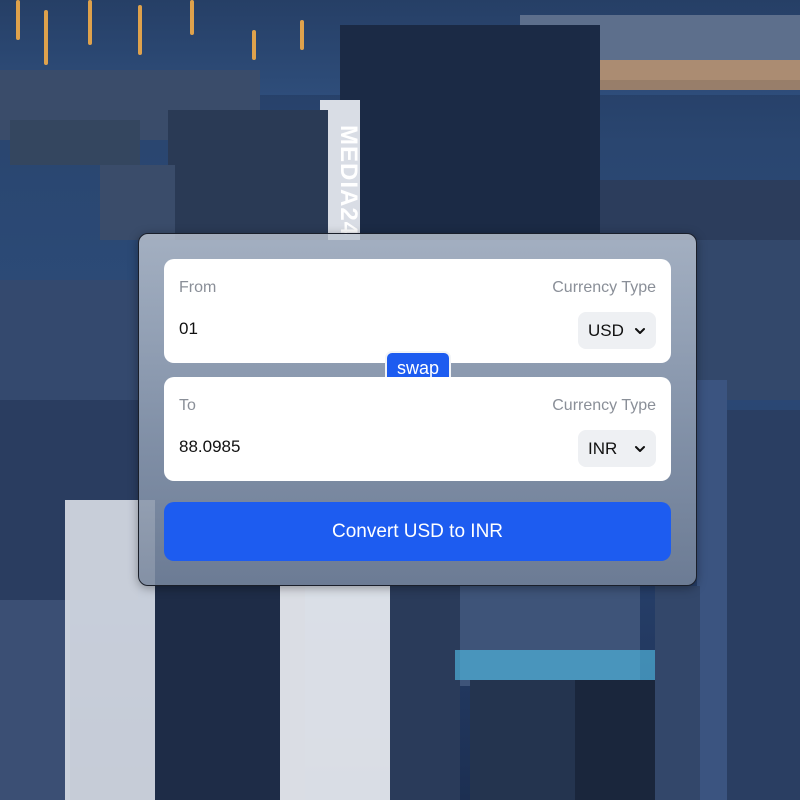 This screenshot has height=800, width=800. Describe the element at coordinates (348, 181) in the screenshot. I see `building-sign: MEDIA24` at that location.